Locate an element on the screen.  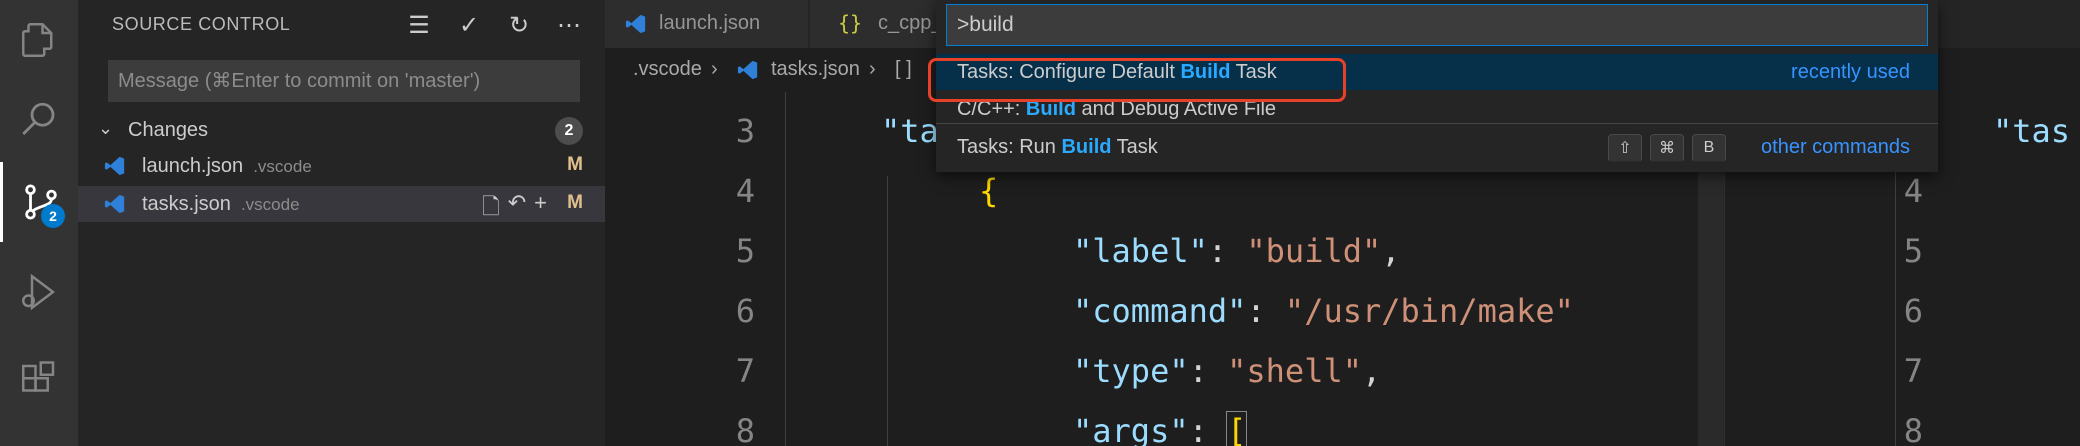
file-name: tasks.json is located at coordinates (186, 204).